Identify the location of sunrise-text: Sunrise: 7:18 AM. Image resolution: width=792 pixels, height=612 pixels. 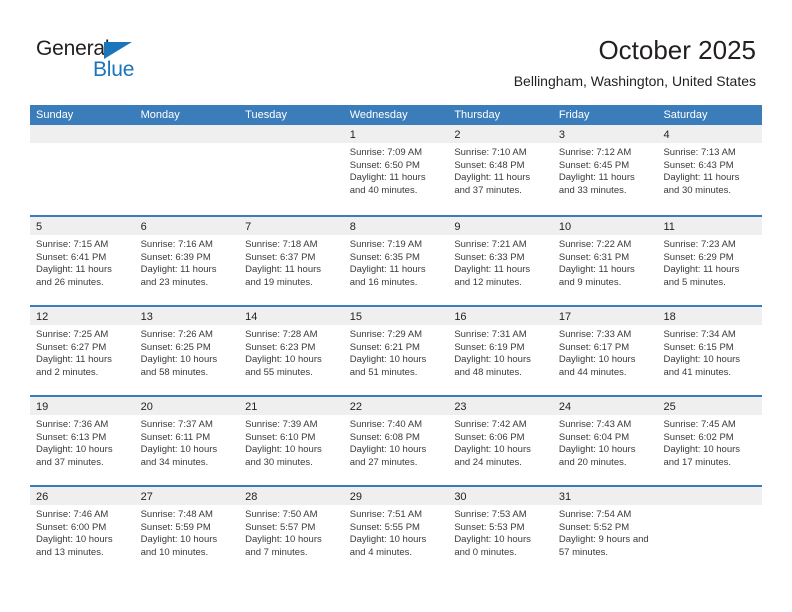
(281, 244).